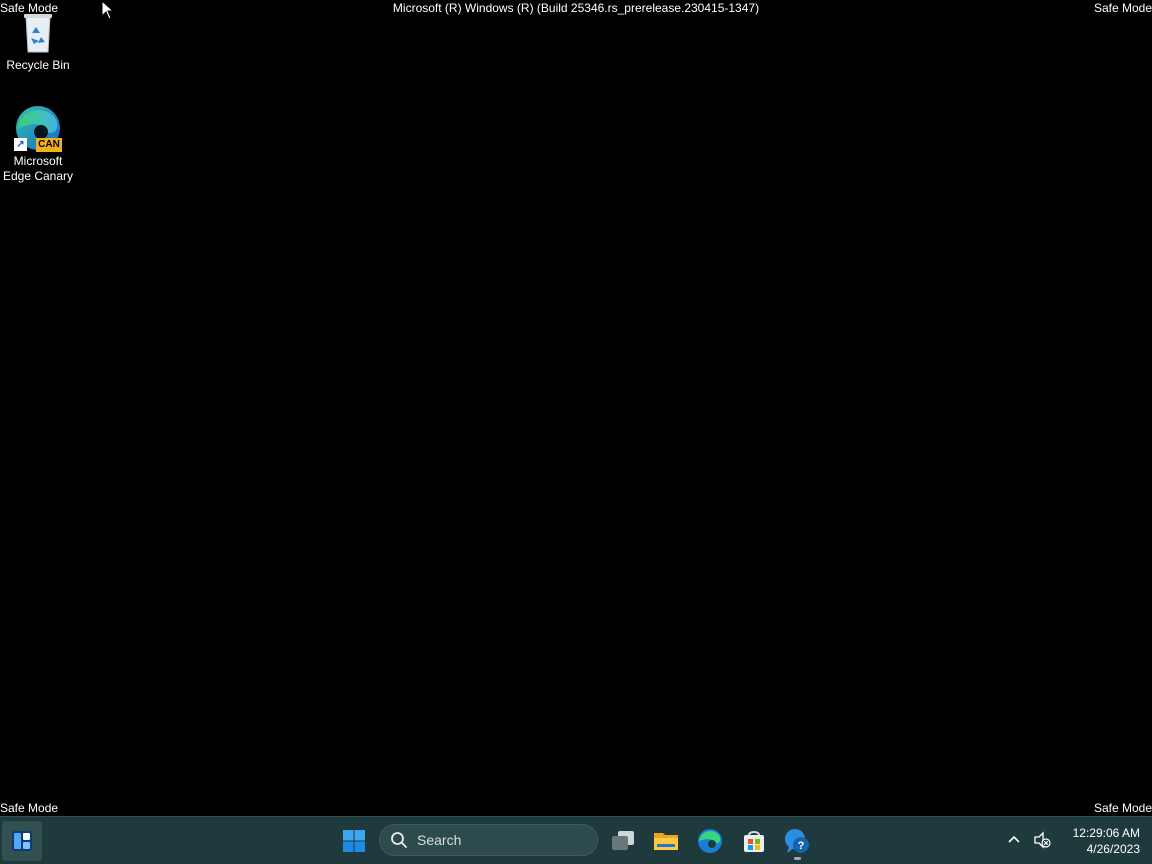  I want to click on task-view-icon, so click(623, 840).